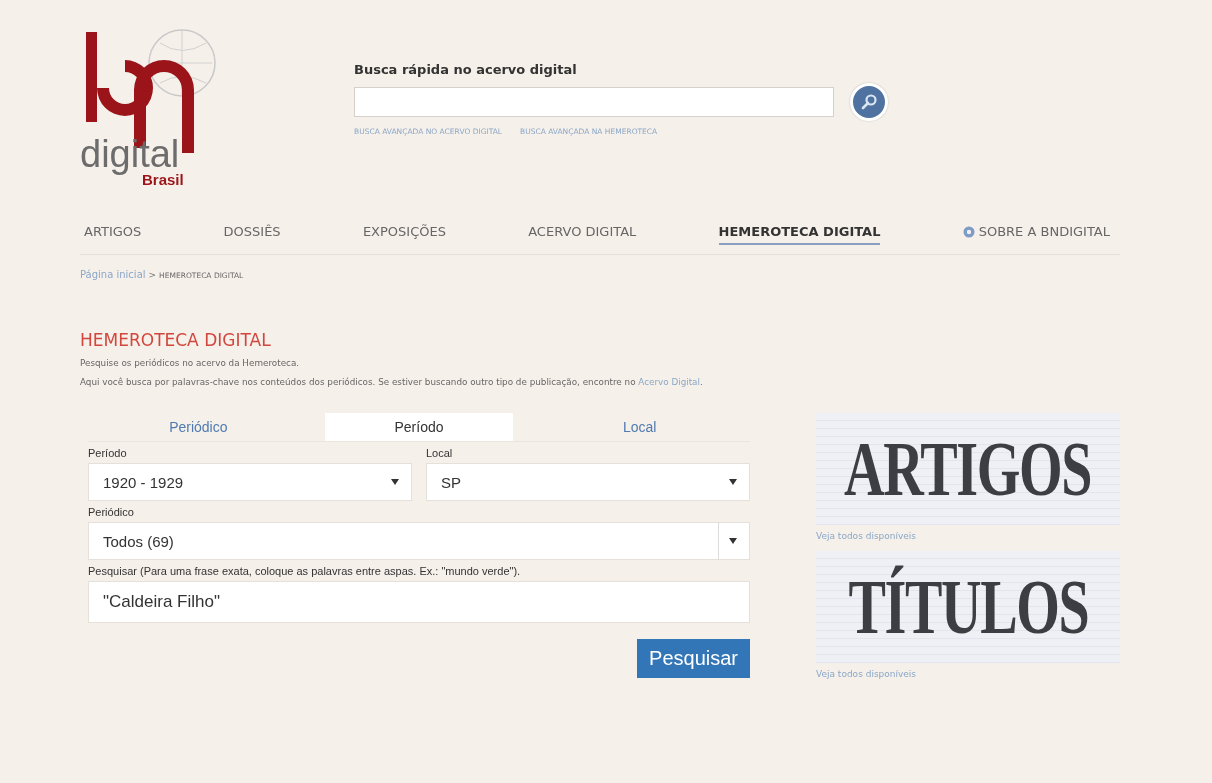  What do you see at coordinates (693, 658) in the screenshot?
I see `search-submit-button: Pesquisar` at bounding box center [693, 658].